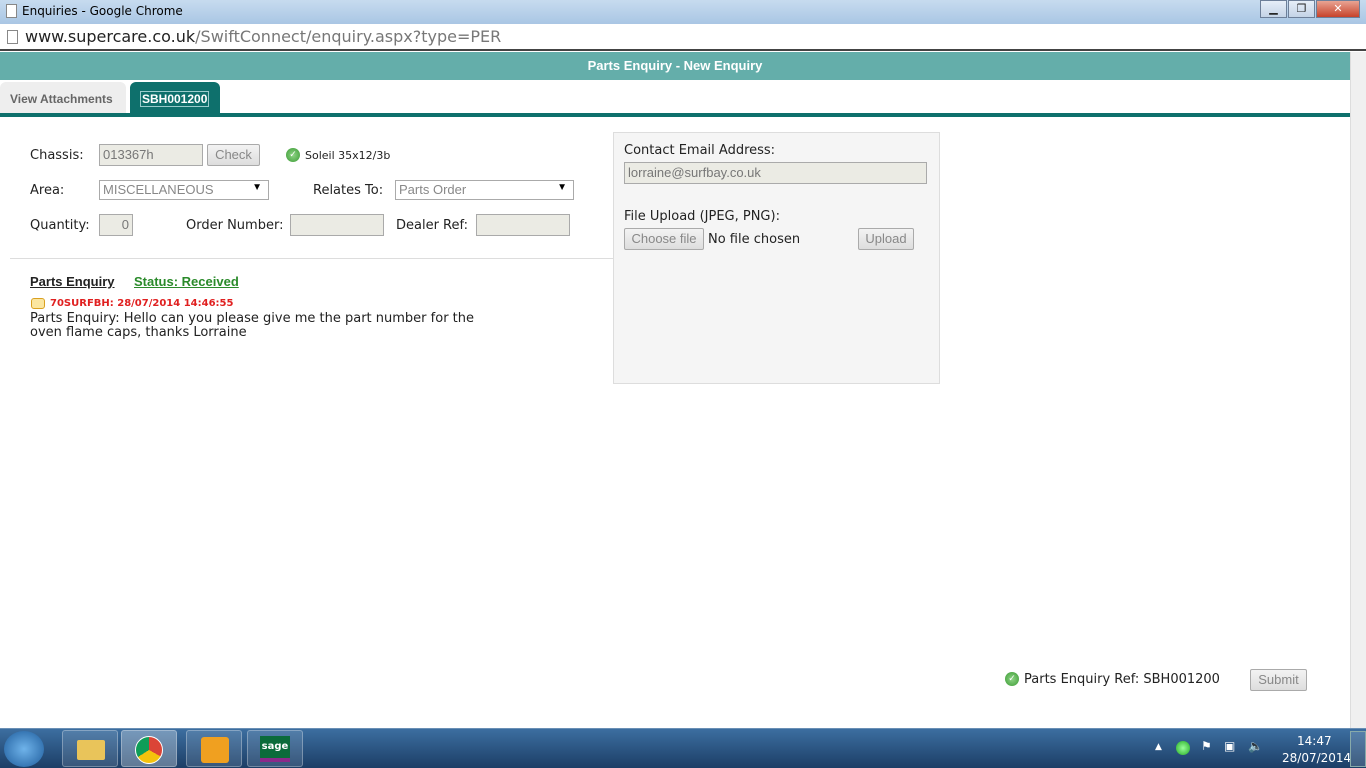  I want to click on check-button: Check, so click(233, 155).